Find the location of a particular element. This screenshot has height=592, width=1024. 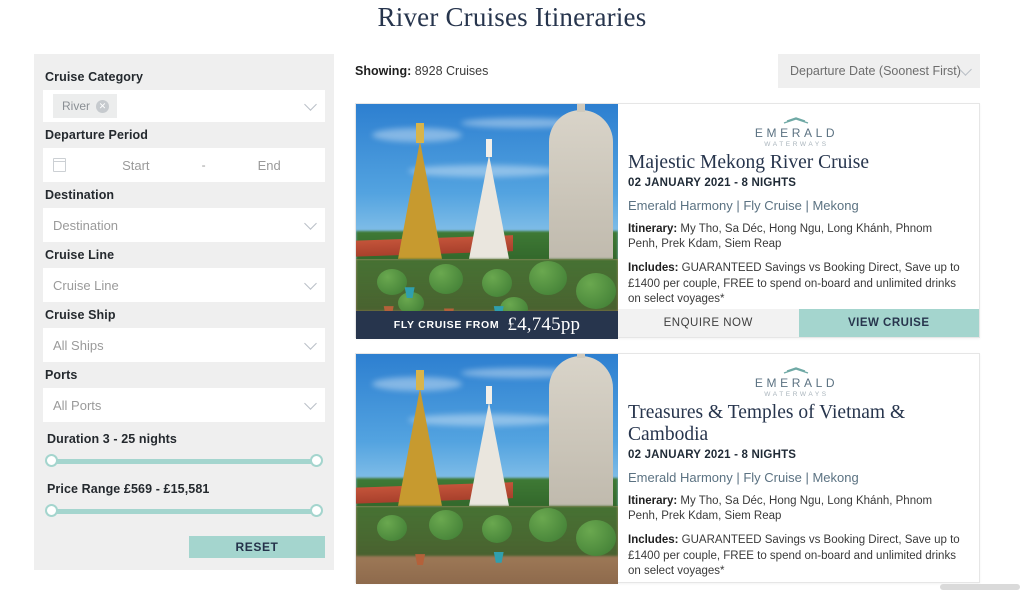

page-title: River Cruises Itineraries is located at coordinates (512, 17).